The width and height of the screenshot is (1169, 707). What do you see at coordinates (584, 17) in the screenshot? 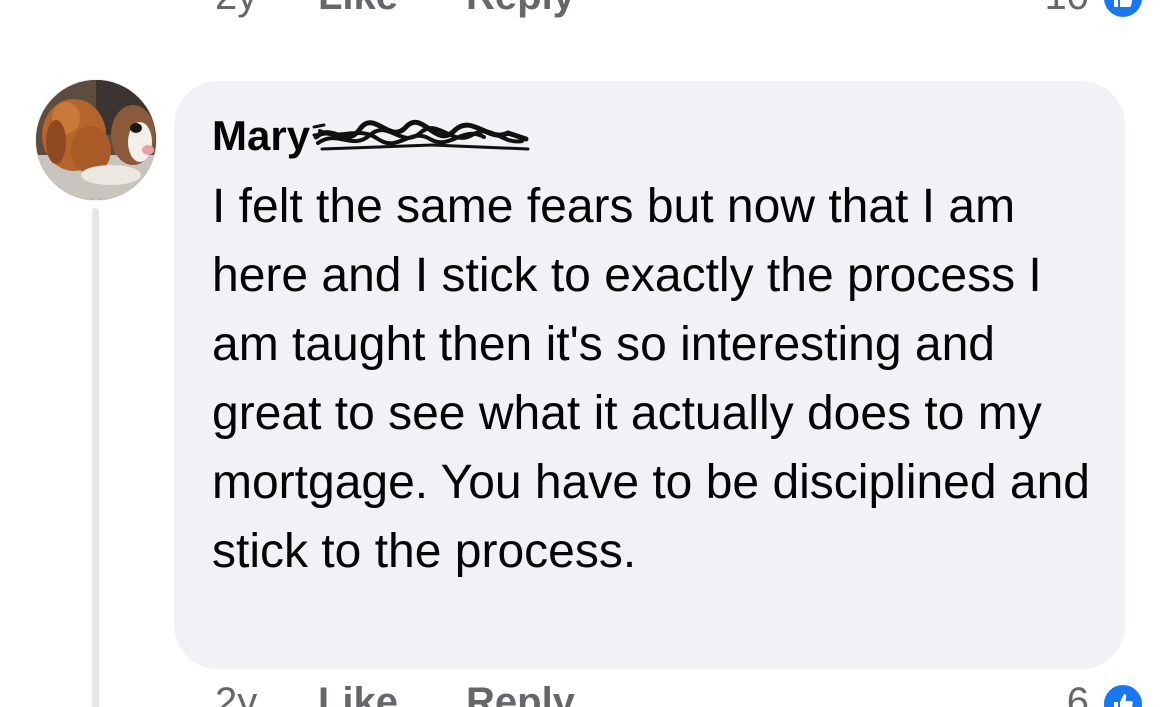
I see `previous-comment-actions: 2y Like Reply 10` at bounding box center [584, 17].